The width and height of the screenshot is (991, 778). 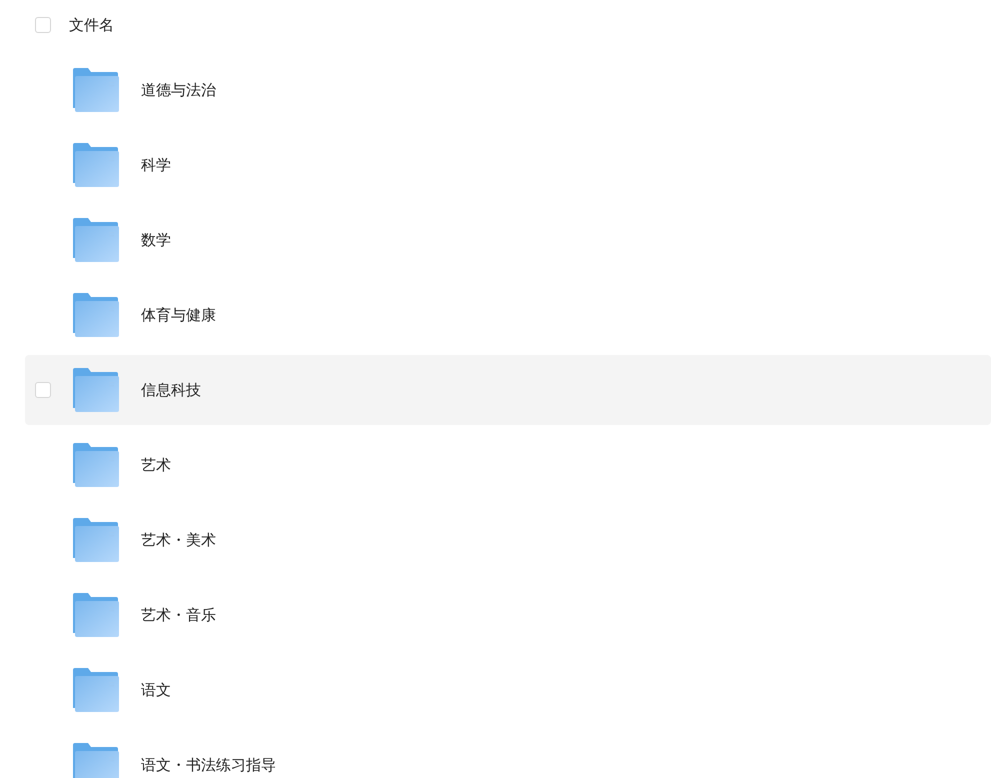 I want to click on column-header: 文件名, so click(x=91, y=25).